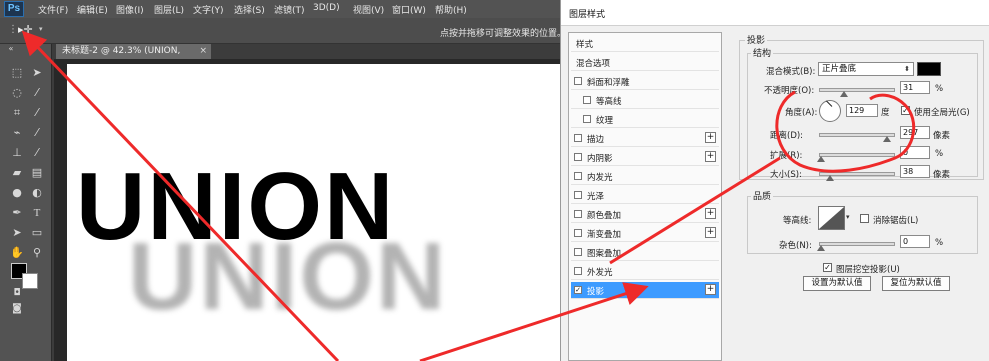  Describe the element at coordinates (939, 154) in the screenshot. I see `percent-unit: %` at that location.